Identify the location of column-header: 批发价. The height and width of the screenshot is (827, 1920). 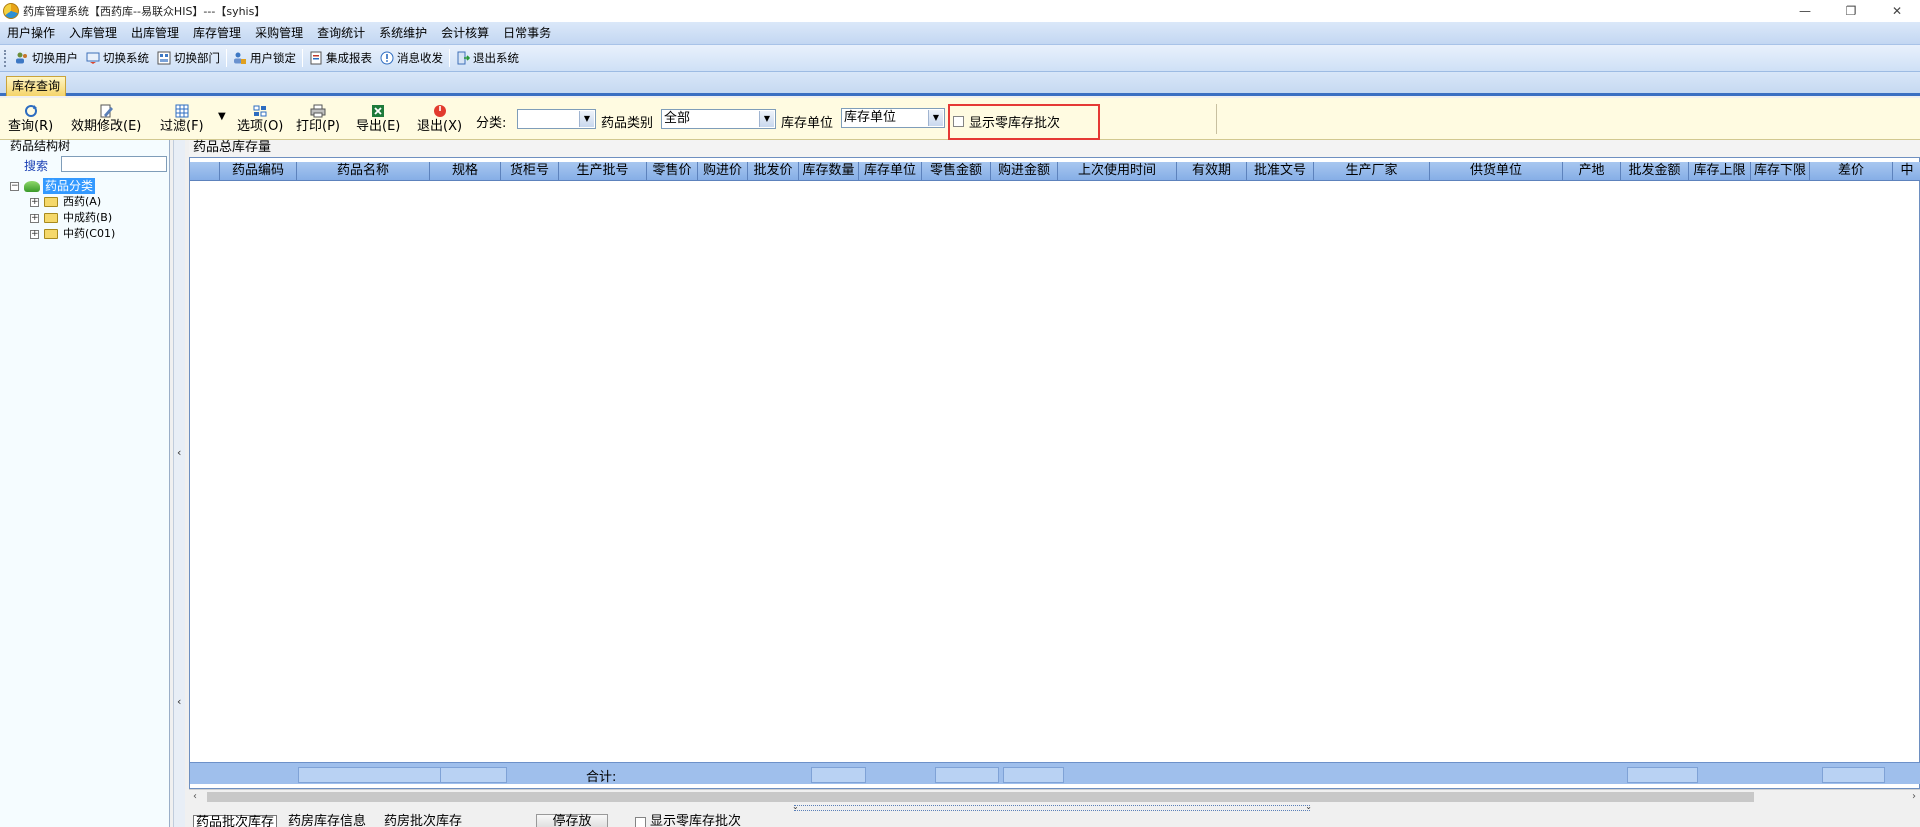
(773, 171).